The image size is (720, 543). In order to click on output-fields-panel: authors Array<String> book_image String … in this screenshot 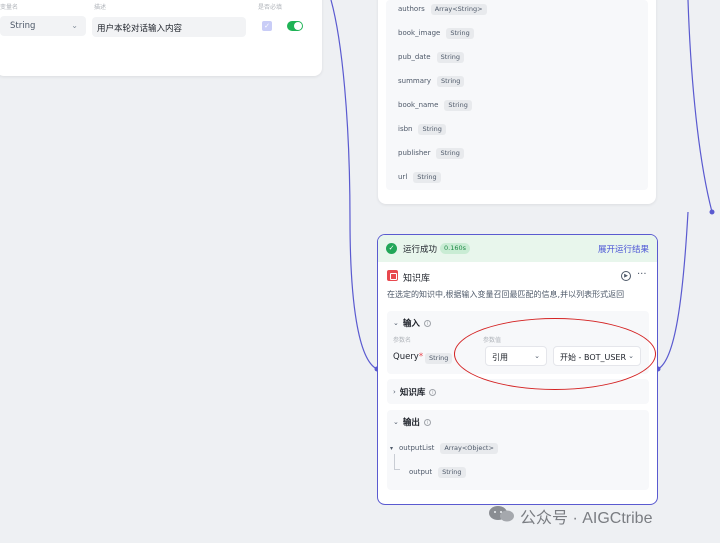, I will do `click(517, 95)`.